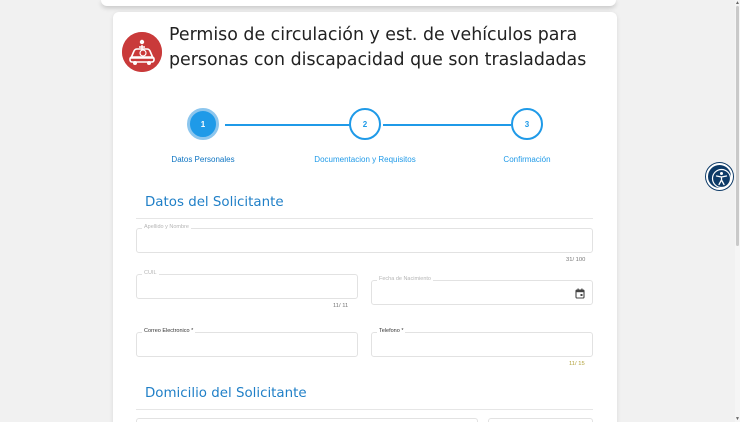  I want to click on accessibility-car-icon, so click(142, 52).